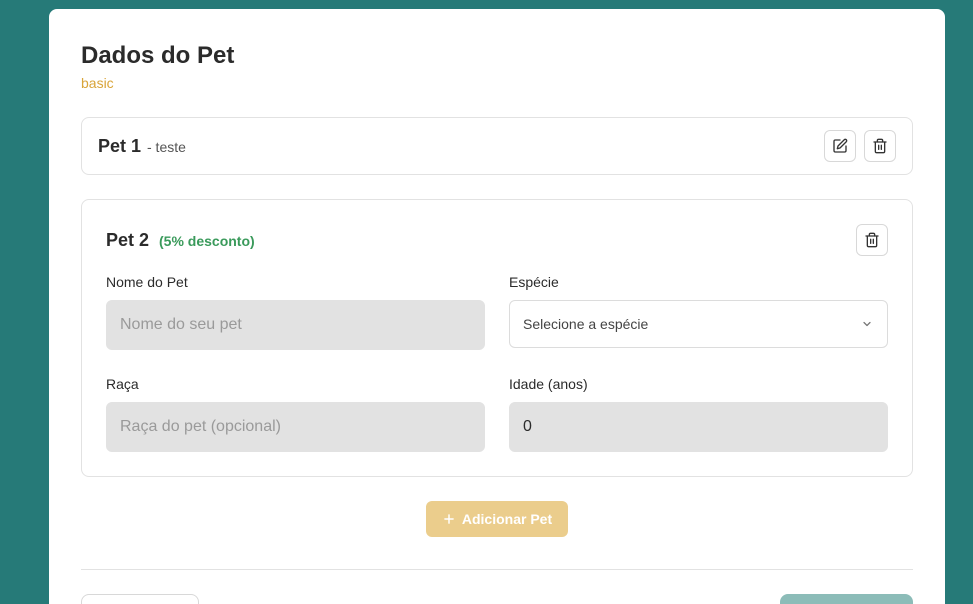  I want to click on add-pet-button: Adicionar Pet, so click(497, 519).